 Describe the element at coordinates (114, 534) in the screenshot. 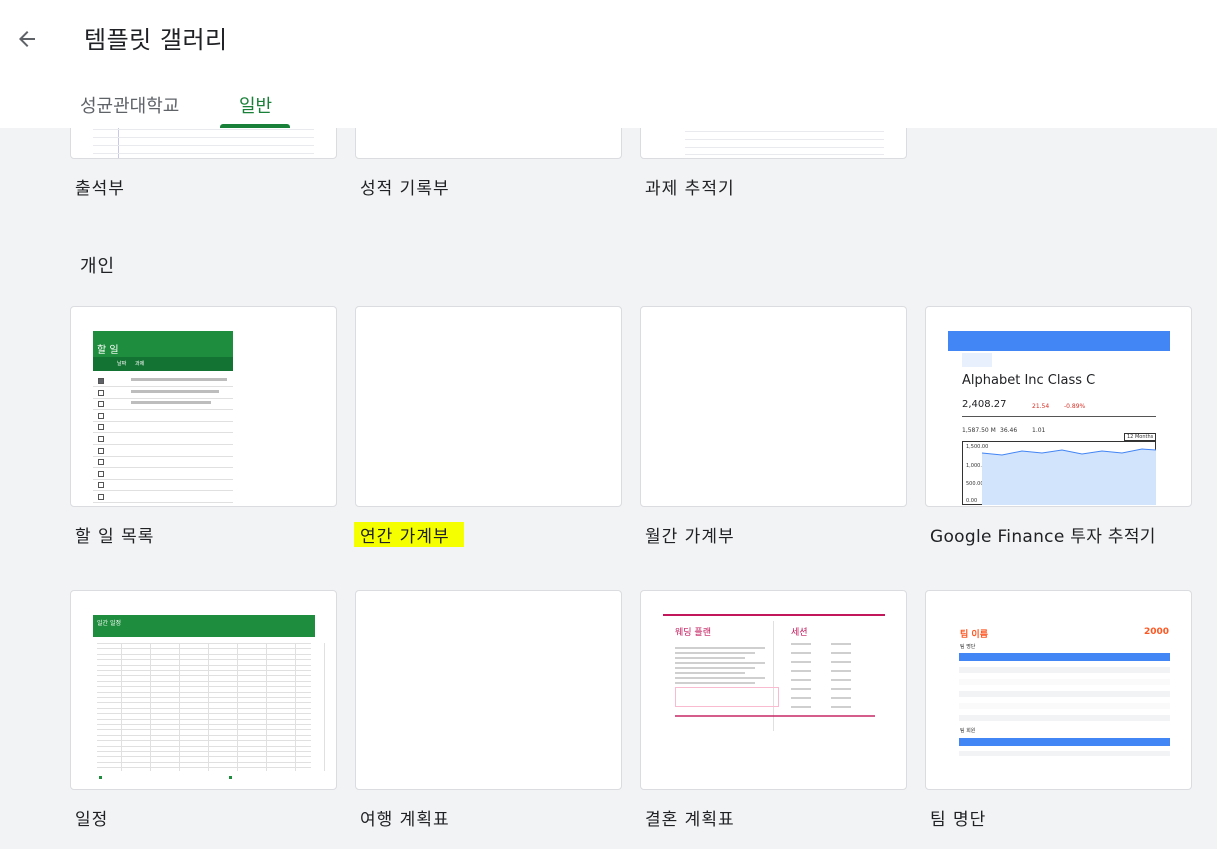

I see `template-label-todo: 할 일 목록` at that location.